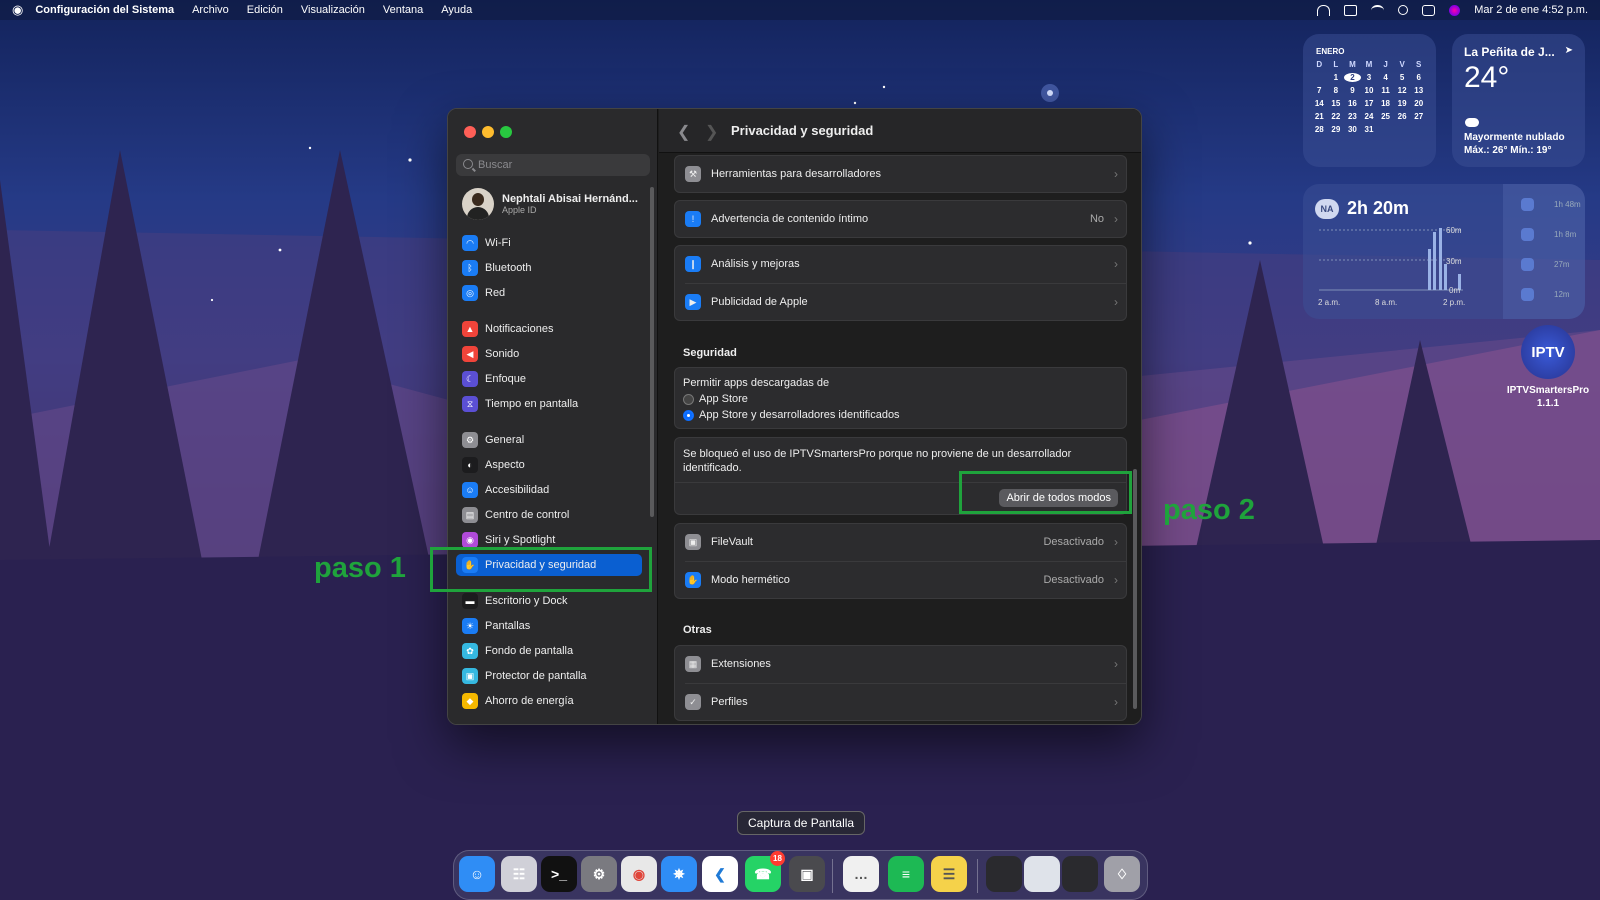 Image resolution: width=1600 pixels, height=900 pixels. Describe the element at coordinates (1319, 116) in the screenshot. I see `calendar-day: 21` at that location.